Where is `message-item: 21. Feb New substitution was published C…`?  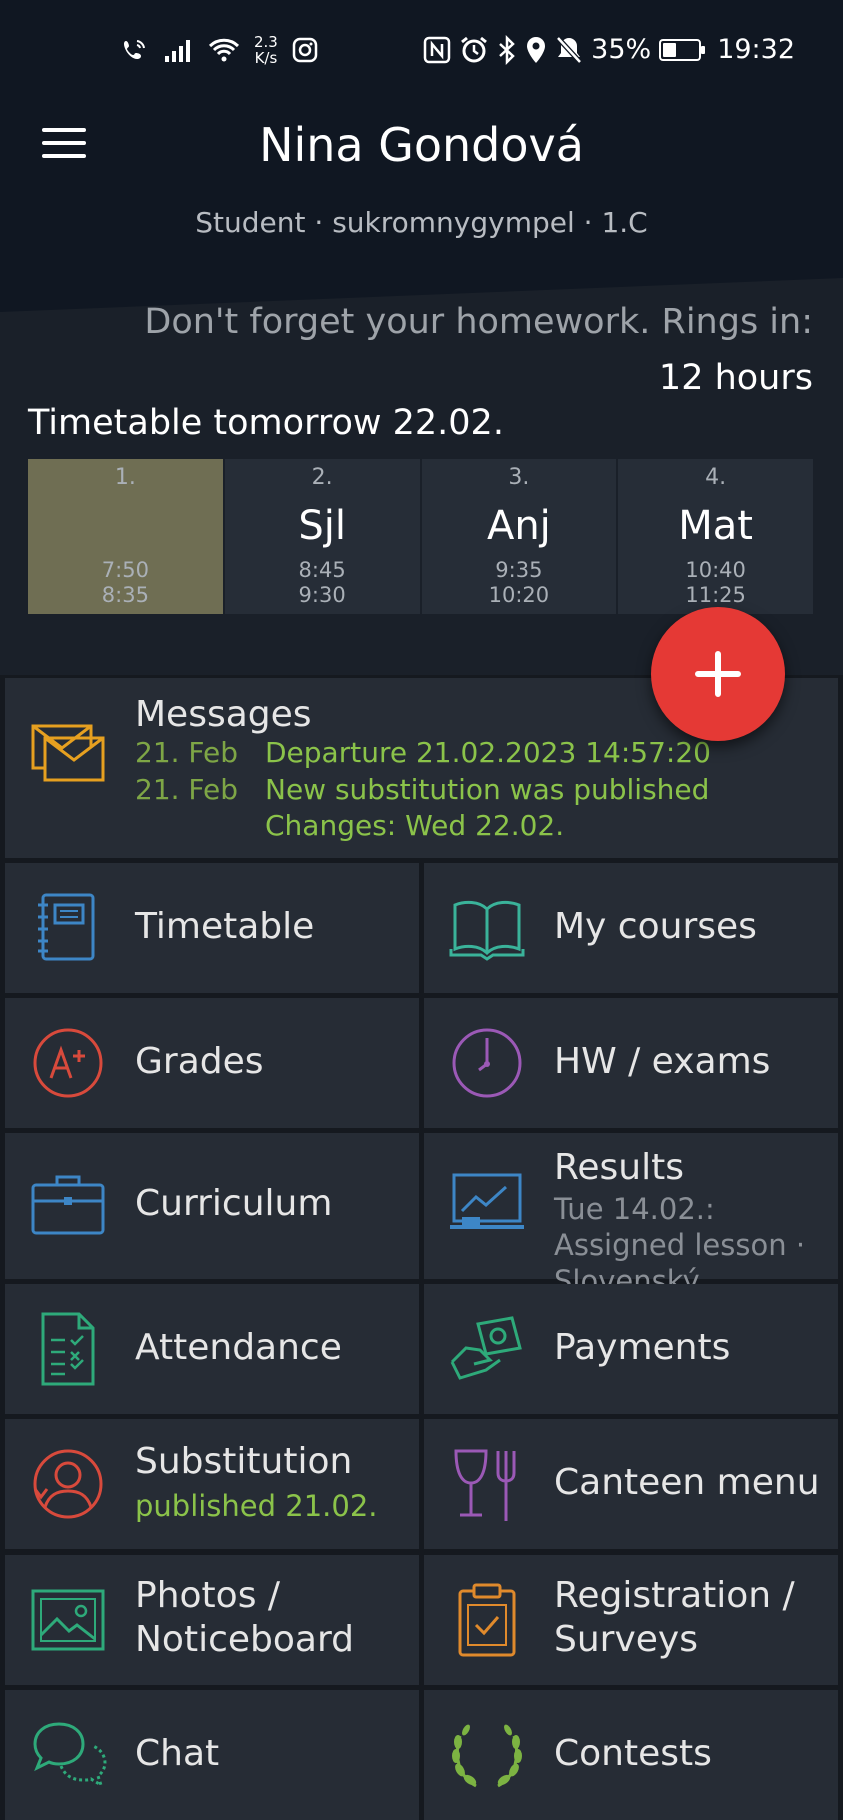 message-item: 21. Feb New substitution was published C… is located at coordinates (485, 808).